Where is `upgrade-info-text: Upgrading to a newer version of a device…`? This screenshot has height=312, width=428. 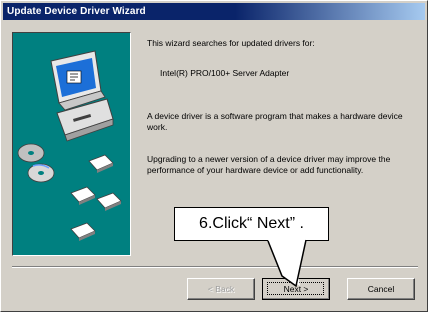 upgrade-info-text: Upgrading to a newer version of a device… is located at coordinates (269, 164).